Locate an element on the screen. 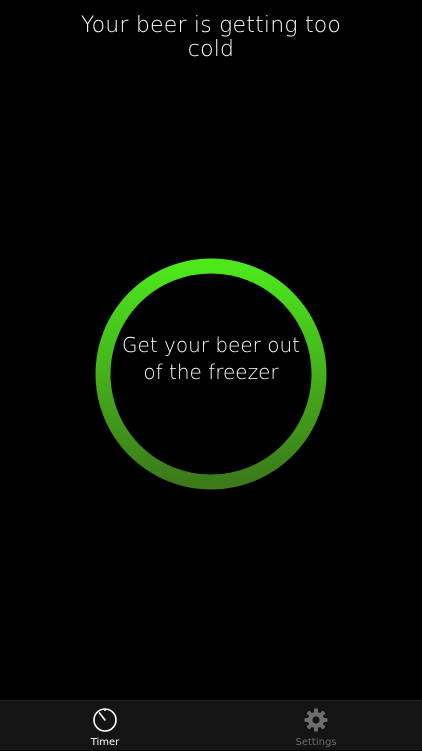 The image size is (422, 751). tab-timer: Timer is located at coordinates (105, 726).